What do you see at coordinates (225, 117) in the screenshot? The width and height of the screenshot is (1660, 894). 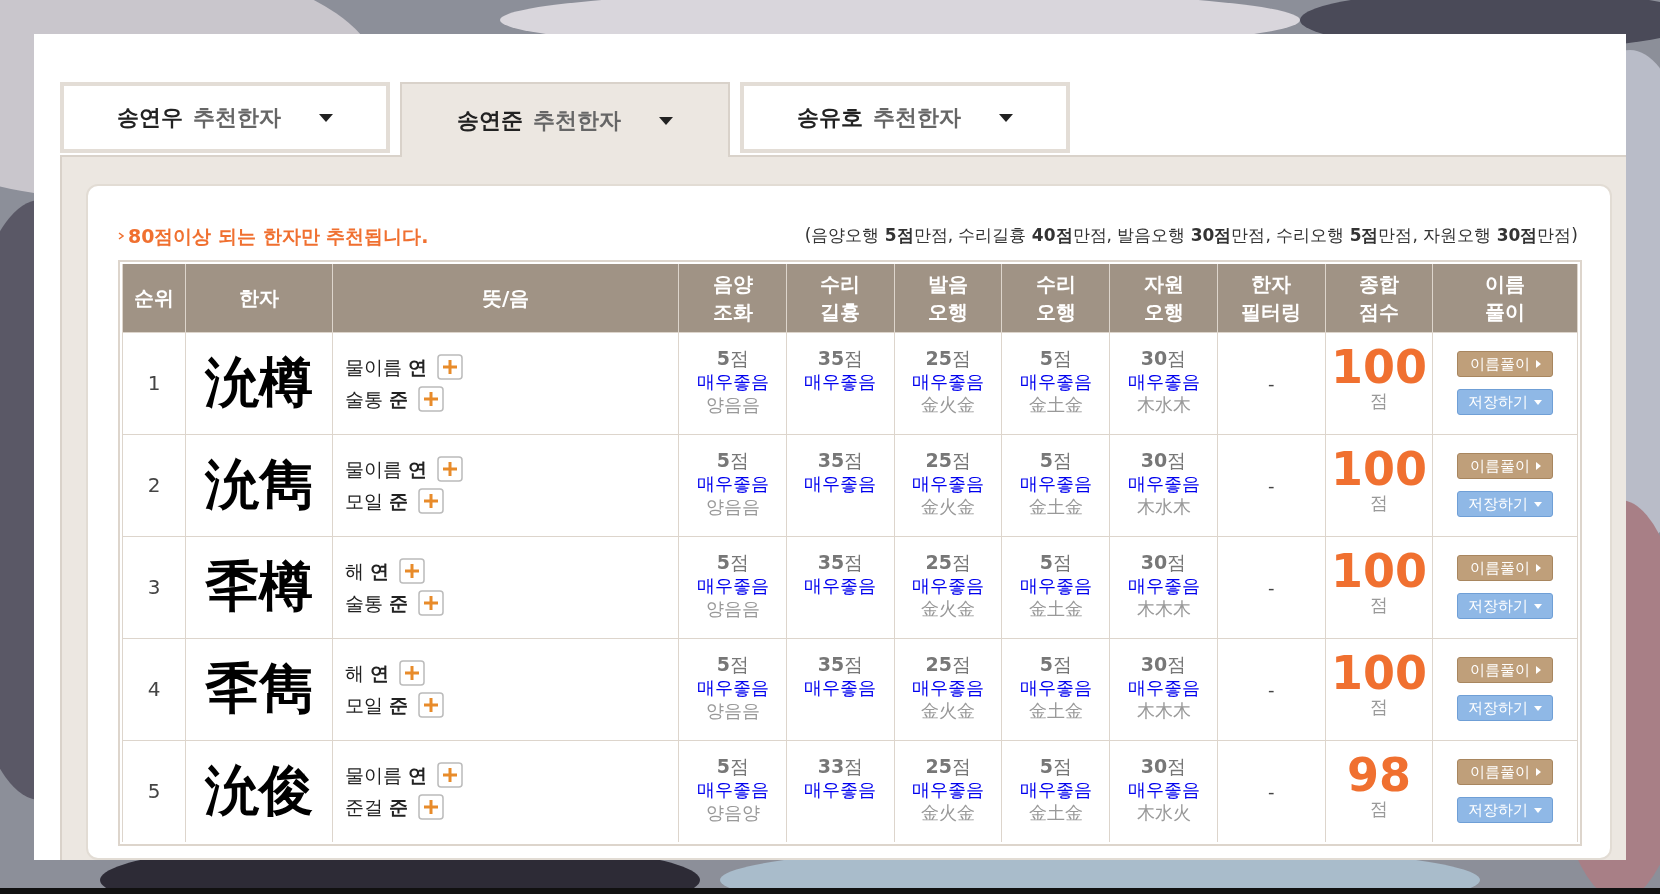 I see `tab: 송연우 추천한자` at bounding box center [225, 117].